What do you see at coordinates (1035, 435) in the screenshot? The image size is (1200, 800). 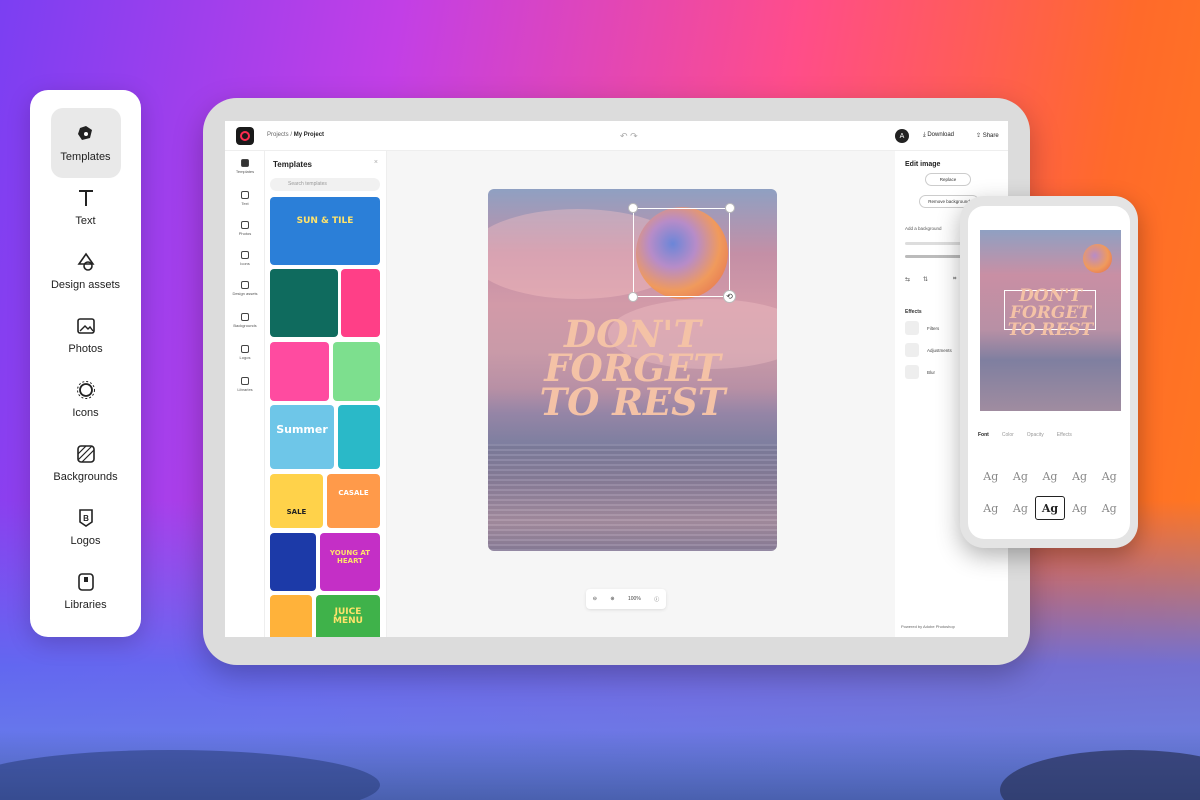 I see `tab-opacity: Opacity` at bounding box center [1035, 435].